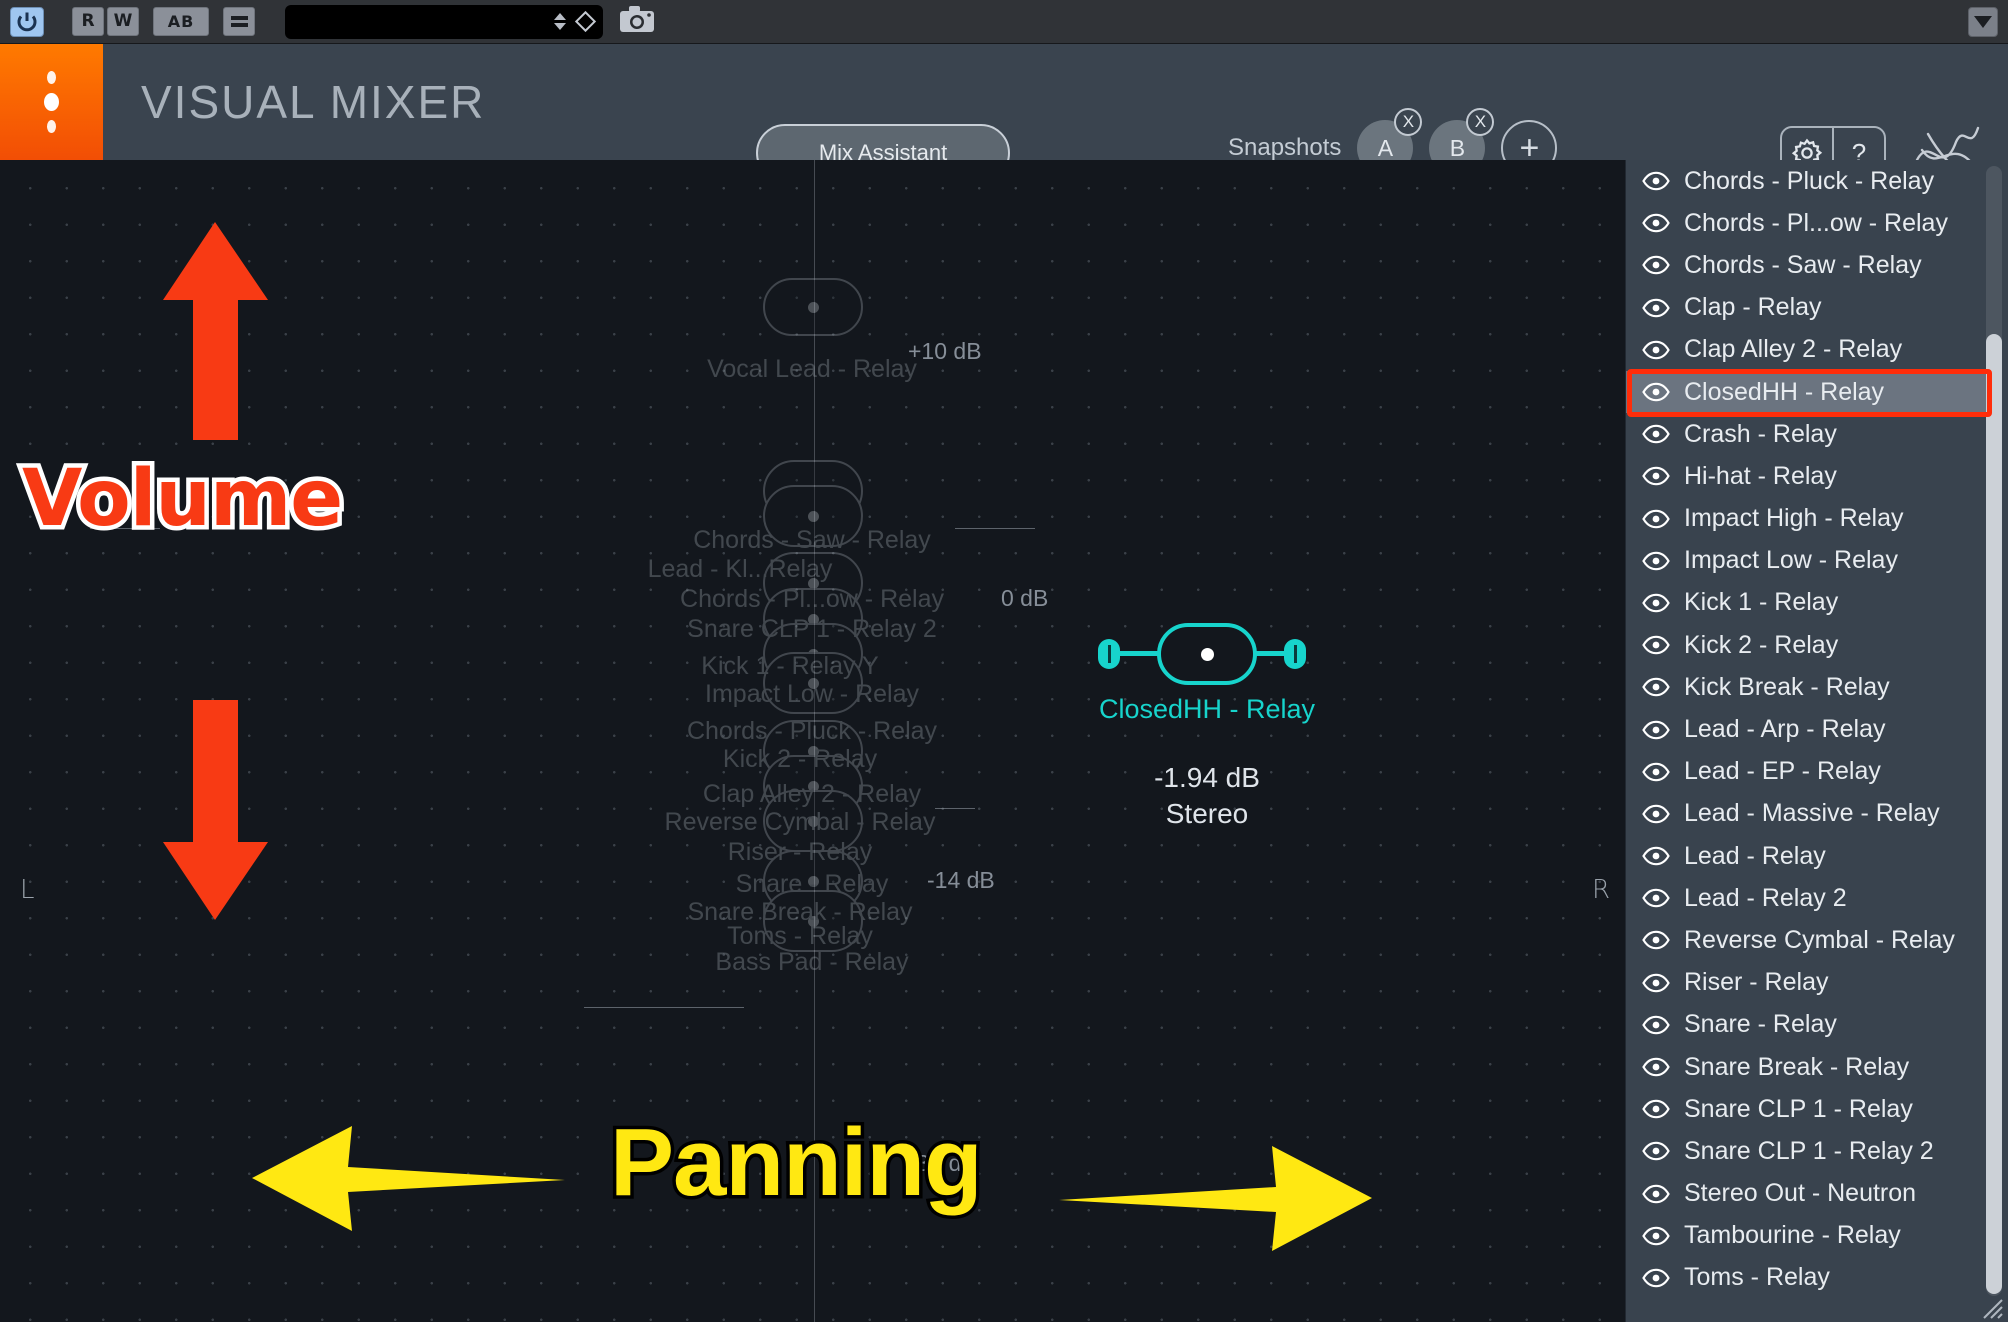 The image size is (2008, 1322). Describe the element at coordinates (812, 599) in the screenshot. I see `track-node-label: Chords - Pl...ow - Relay` at that location.